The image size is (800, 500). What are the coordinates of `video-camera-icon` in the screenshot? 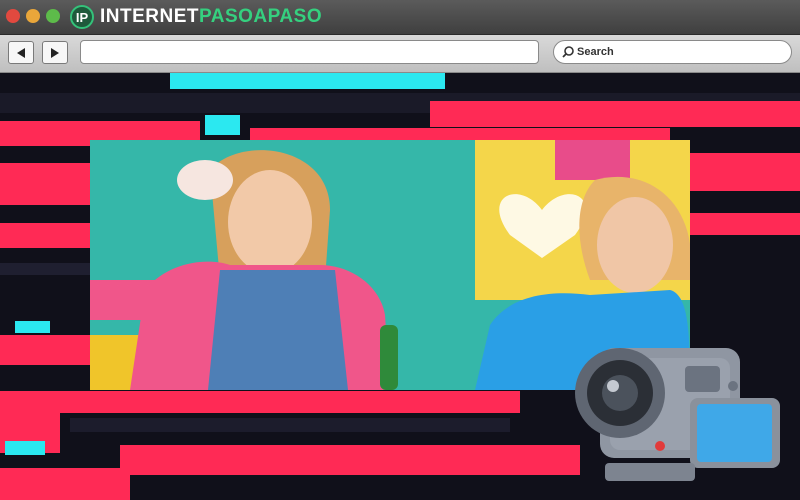 It's located at (677, 414).